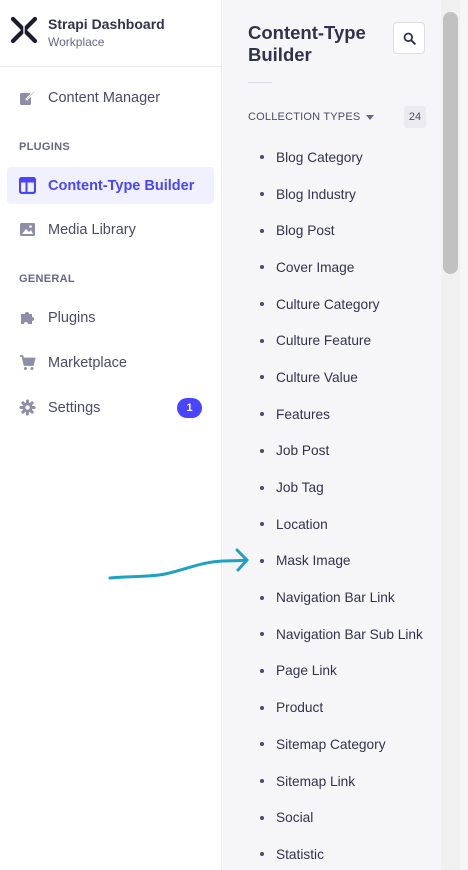 The height and width of the screenshot is (870, 468). Describe the element at coordinates (27, 362) in the screenshot. I see `cart-icon` at that location.